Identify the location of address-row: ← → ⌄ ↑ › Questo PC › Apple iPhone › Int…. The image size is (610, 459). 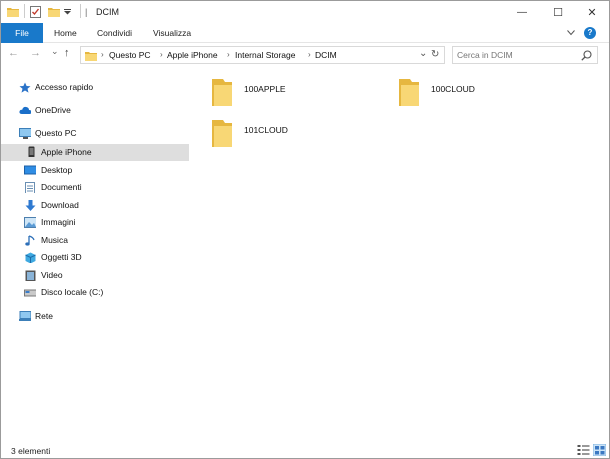
(305, 55).